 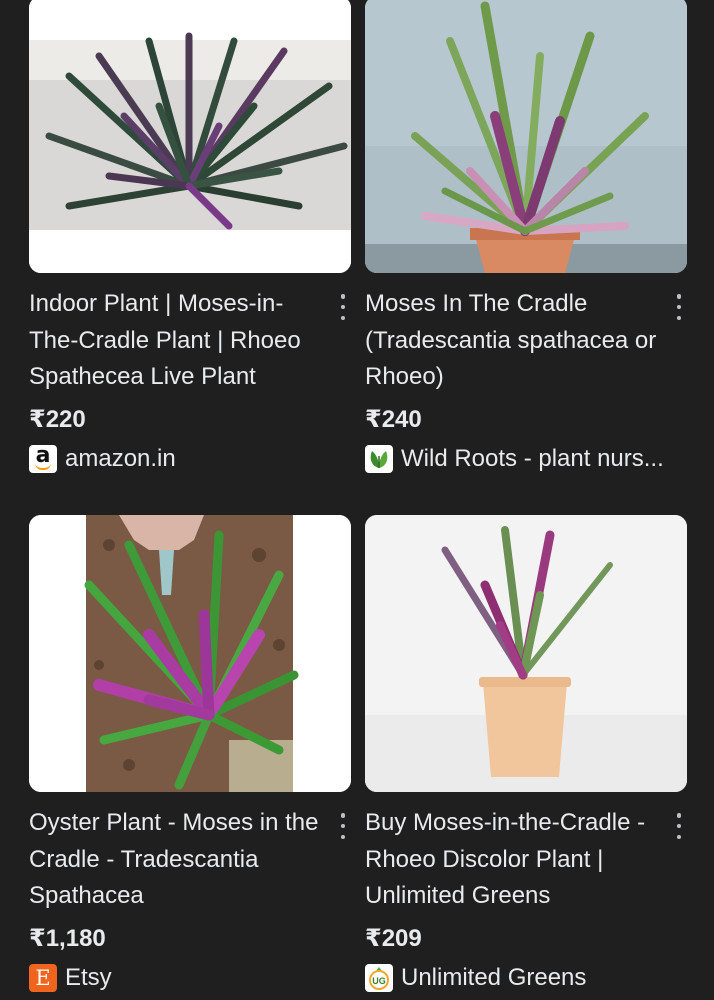 What do you see at coordinates (57, 419) in the screenshot?
I see `product-price: ₹220` at bounding box center [57, 419].